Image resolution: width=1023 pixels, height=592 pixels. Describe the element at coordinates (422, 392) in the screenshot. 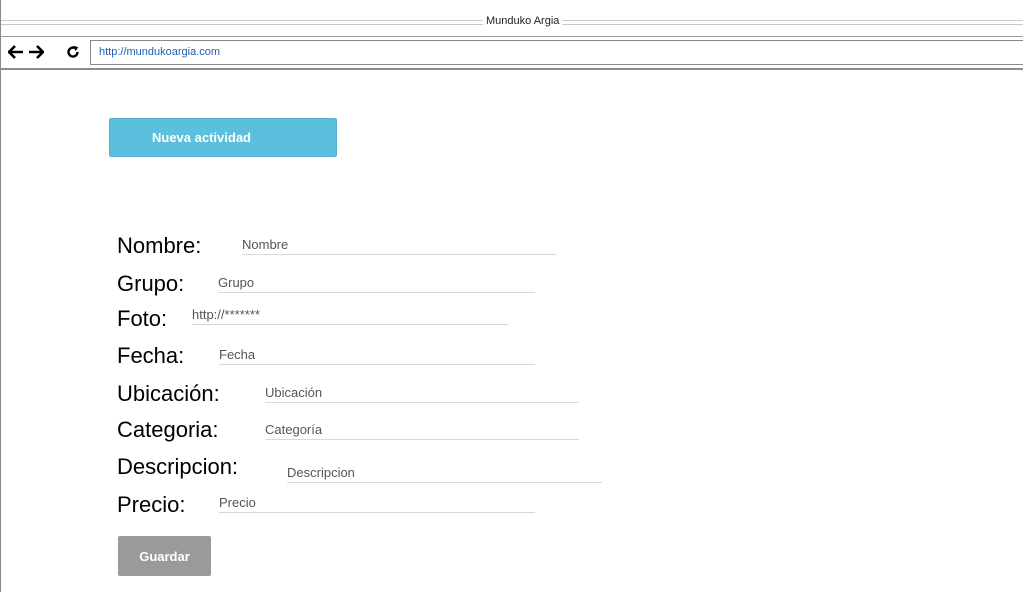

I see `location-field` at that location.